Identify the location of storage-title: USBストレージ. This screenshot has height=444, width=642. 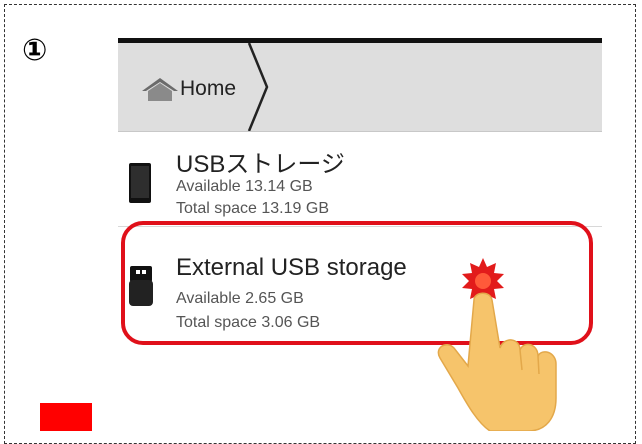
(260, 164).